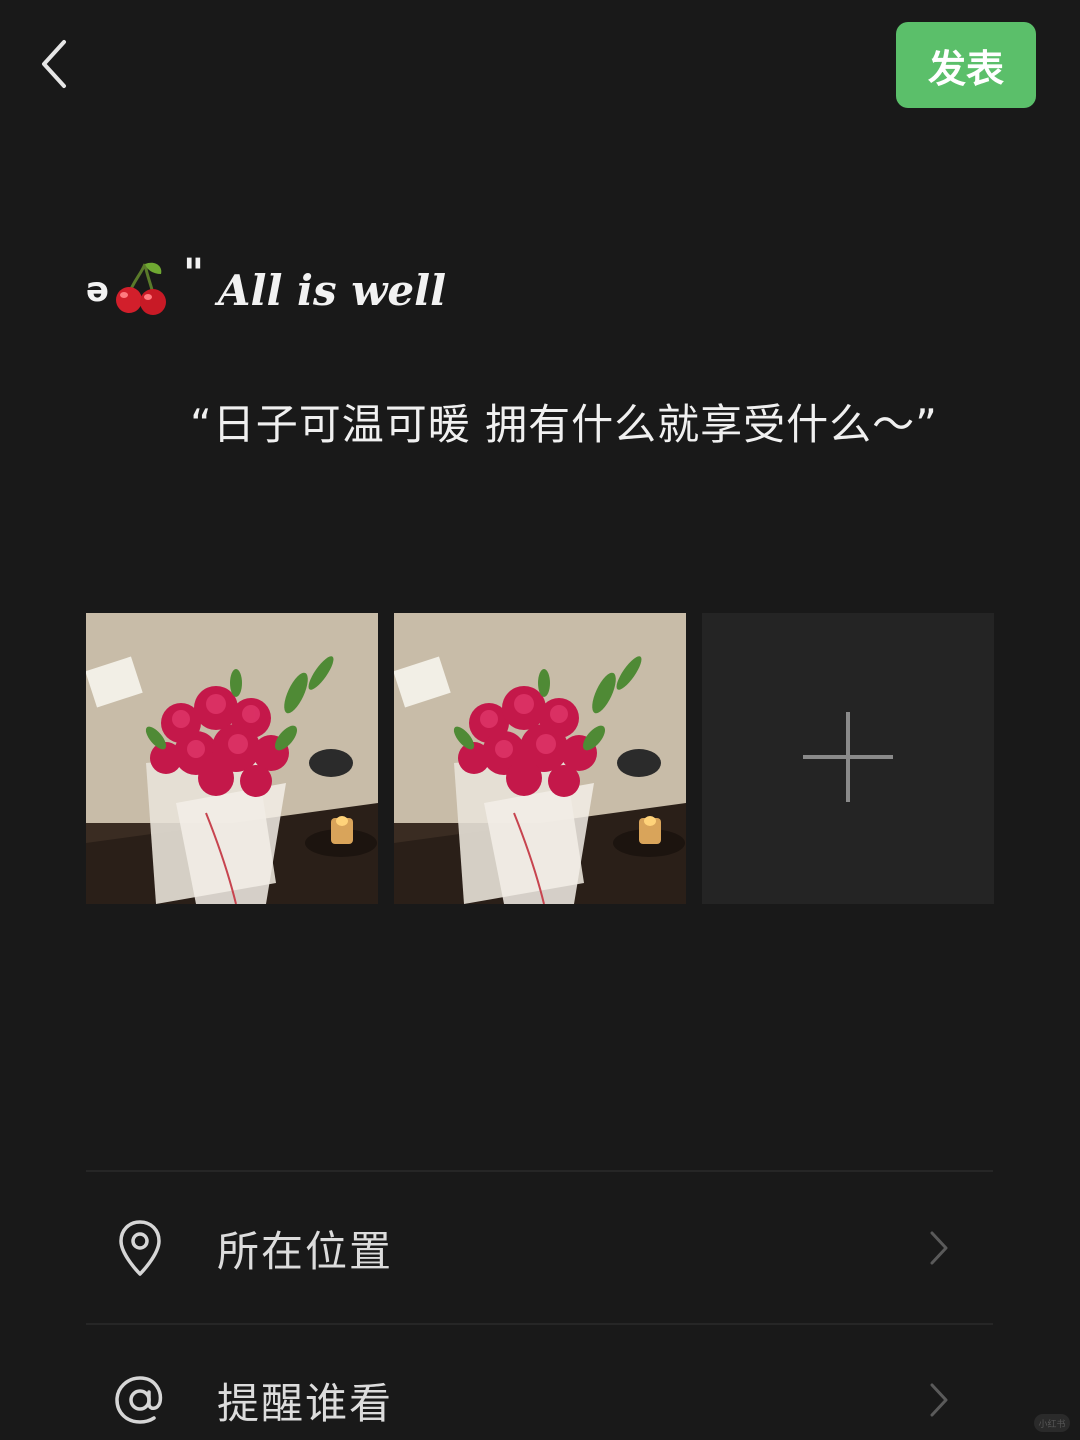 The image size is (1080, 1440). Describe the element at coordinates (539, 1382) in the screenshot. I see `mention-option: 提醒谁看` at that location.